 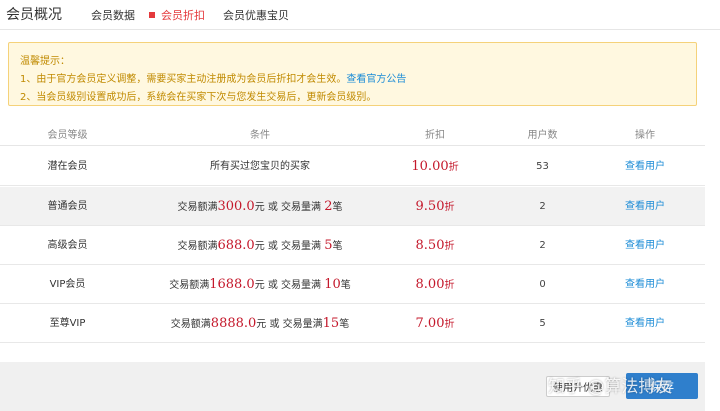 I want to click on condition-amount: 1688.0, so click(x=232, y=284).